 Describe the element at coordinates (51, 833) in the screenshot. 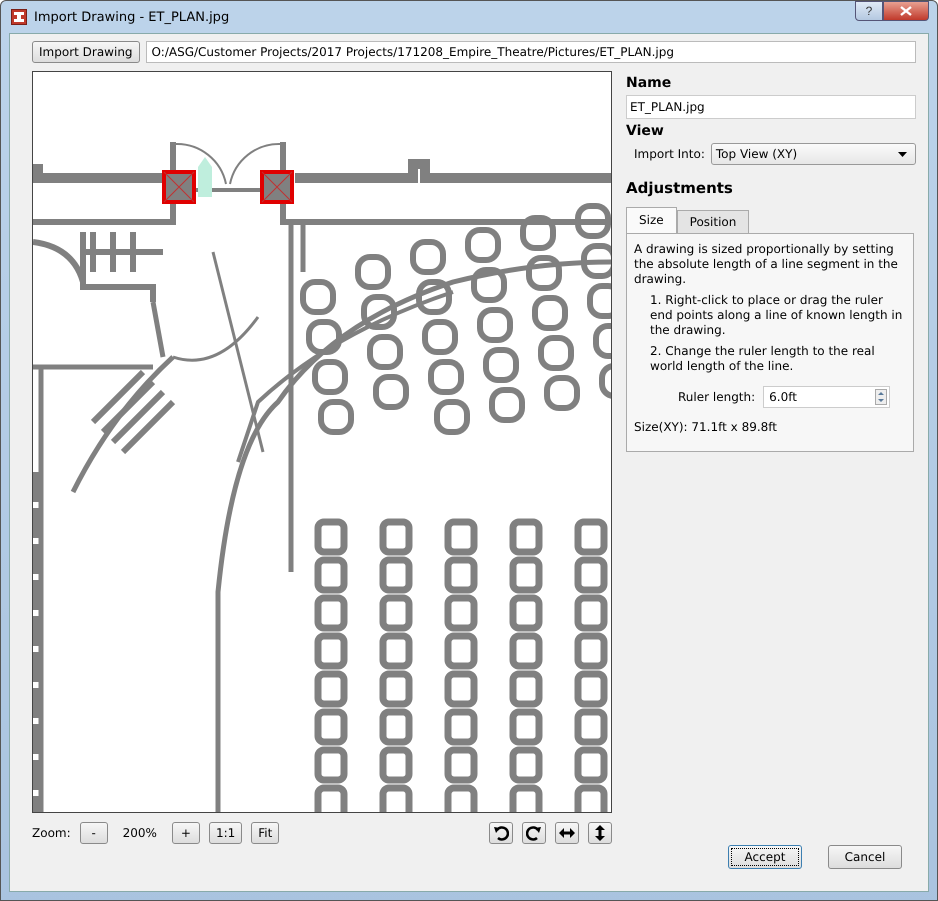

I see `zoom-label: Zoom:` at that location.